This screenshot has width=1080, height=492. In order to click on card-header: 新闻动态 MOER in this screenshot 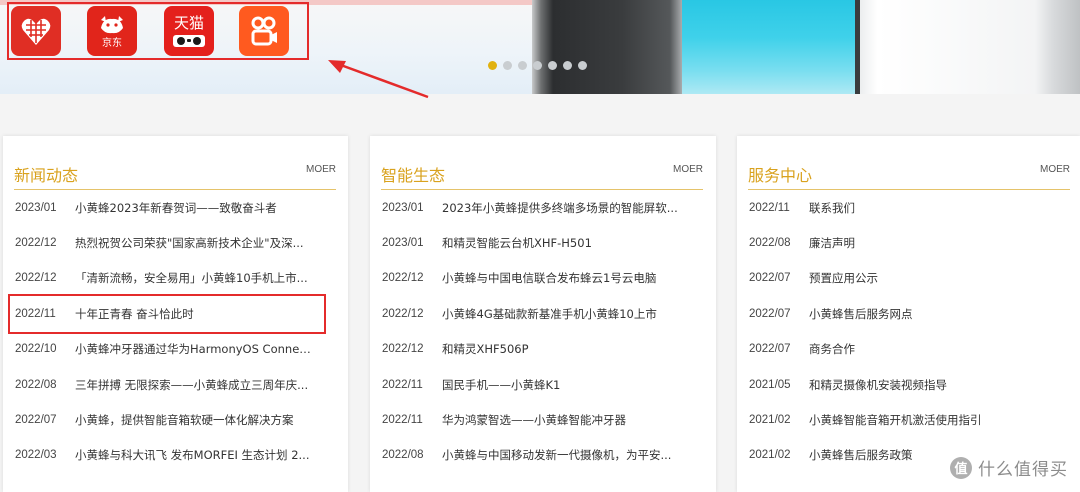, I will do `click(175, 175)`.